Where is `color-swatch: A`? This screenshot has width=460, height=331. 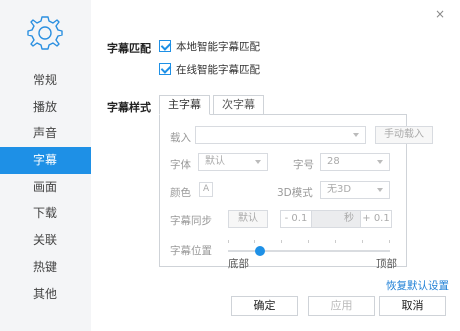
color-swatch: A is located at coordinates (206, 189).